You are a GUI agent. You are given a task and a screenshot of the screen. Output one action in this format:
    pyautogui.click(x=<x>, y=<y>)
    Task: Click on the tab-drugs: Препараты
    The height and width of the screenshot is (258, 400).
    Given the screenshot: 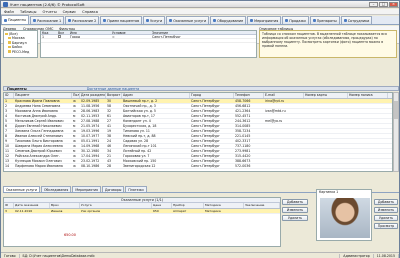 What is the action you would take?
    pyautogui.click(x=324, y=20)
    